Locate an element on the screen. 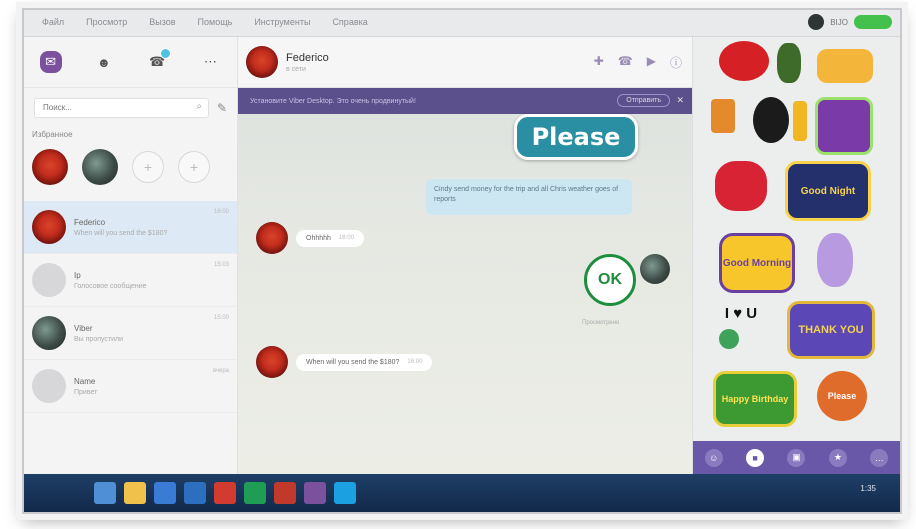  chat-item: Ip Голосовое сообщение 15:03 is located at coordinates (130, 280).